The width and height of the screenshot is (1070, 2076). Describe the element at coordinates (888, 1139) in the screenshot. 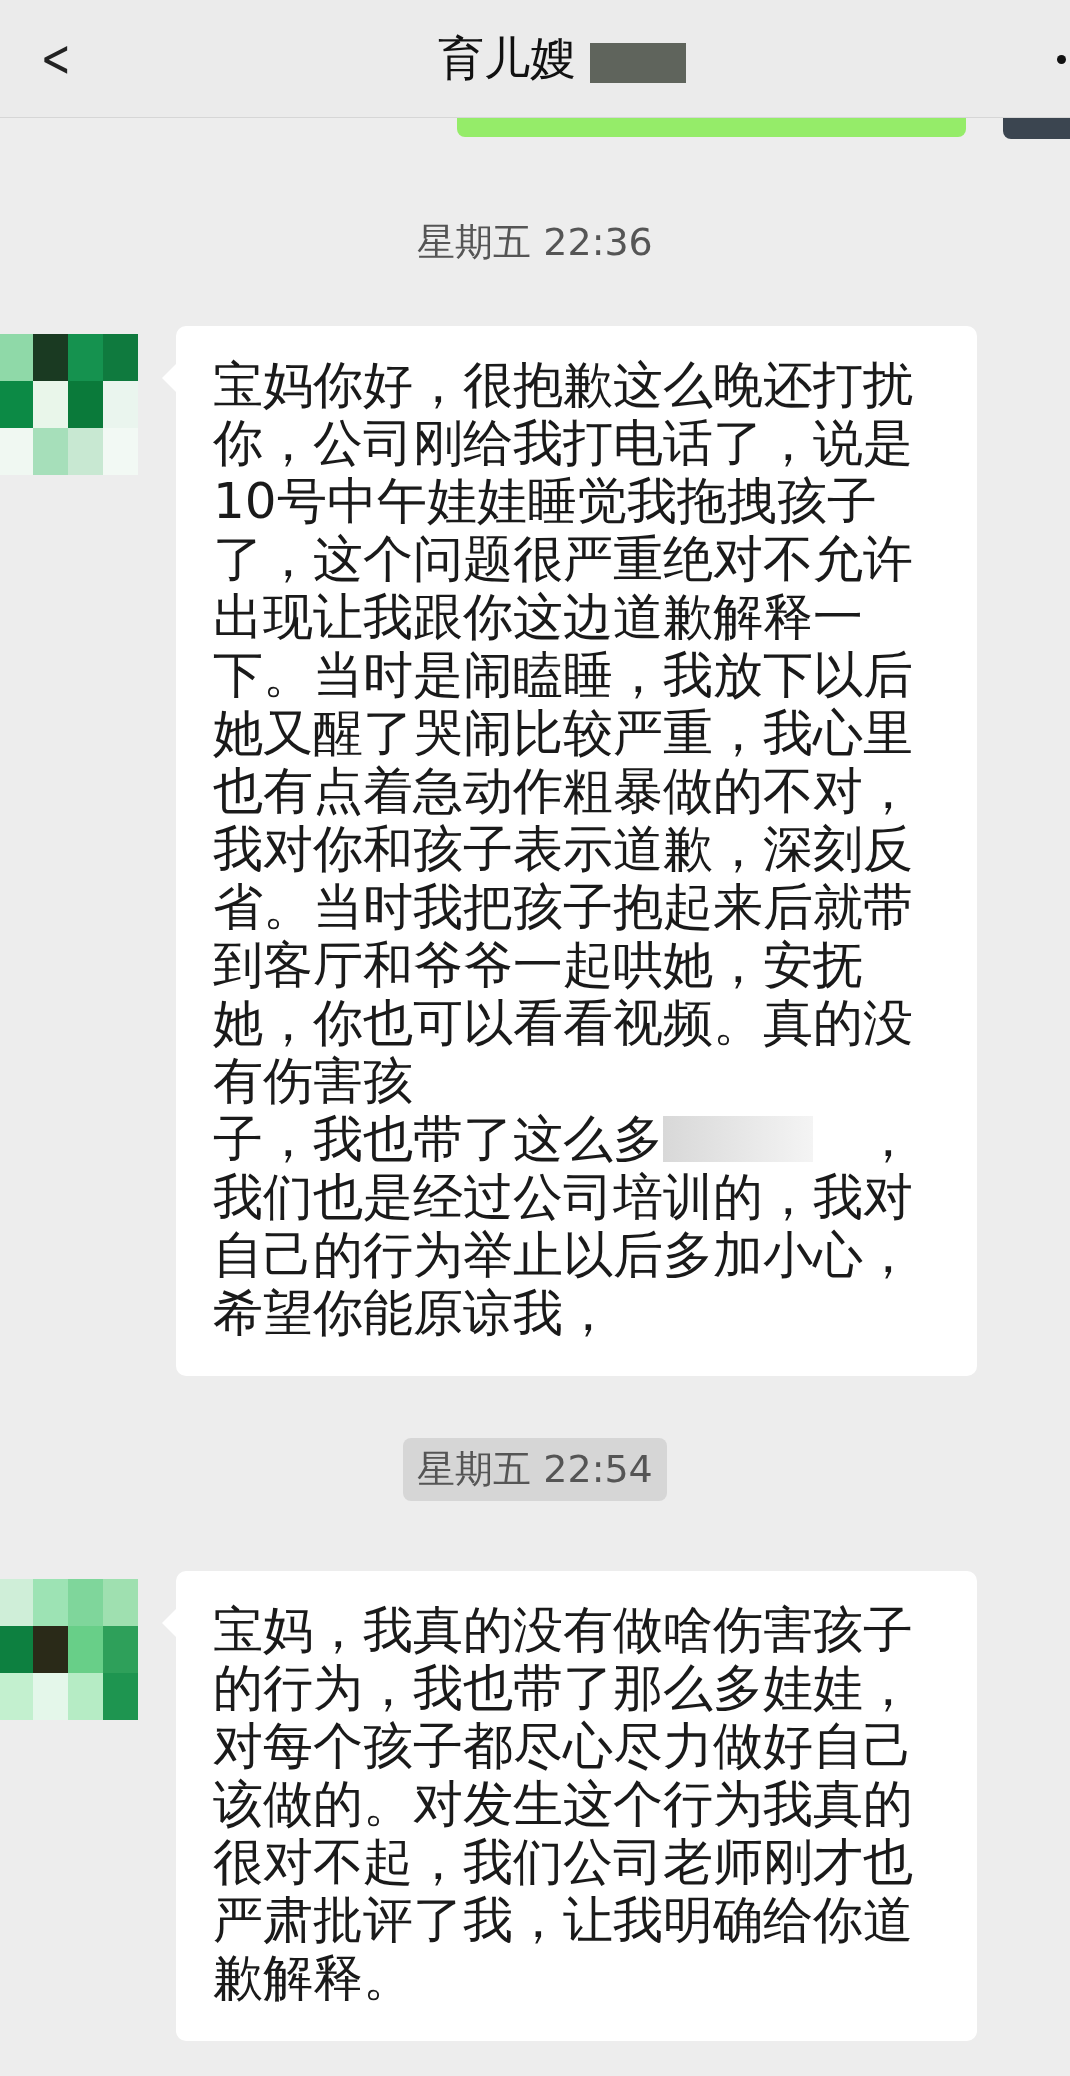

I see `message-text: ，` at that location.